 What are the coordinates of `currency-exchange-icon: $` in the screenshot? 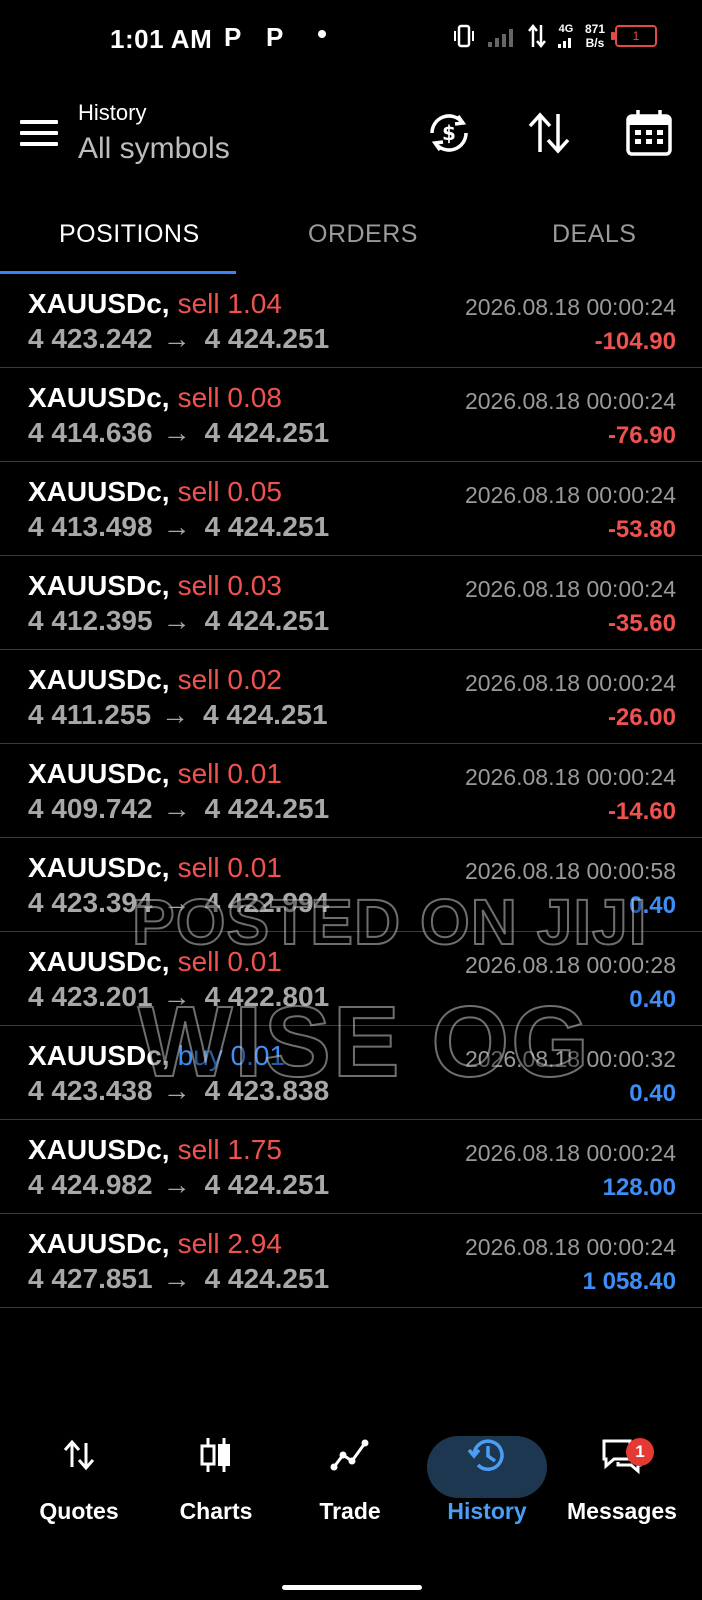 It's located at (449, 133).